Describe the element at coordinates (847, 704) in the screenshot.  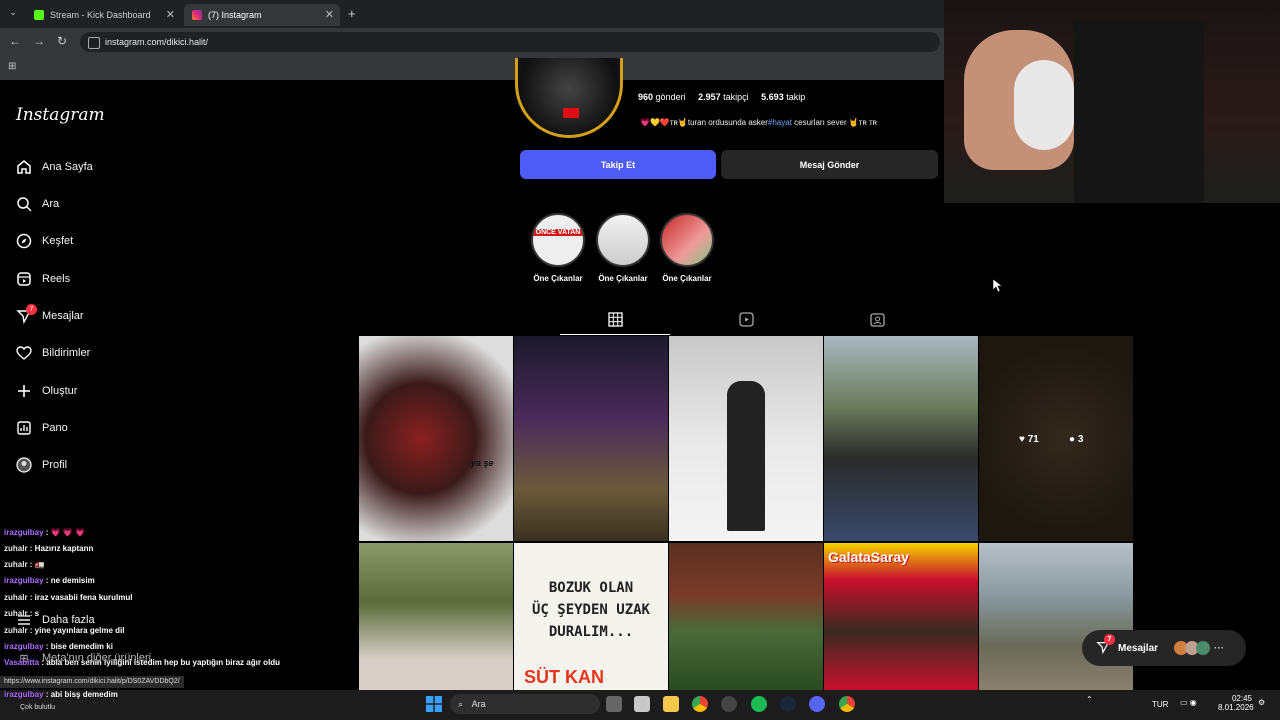
I see `chrome-active-icon` at that location.